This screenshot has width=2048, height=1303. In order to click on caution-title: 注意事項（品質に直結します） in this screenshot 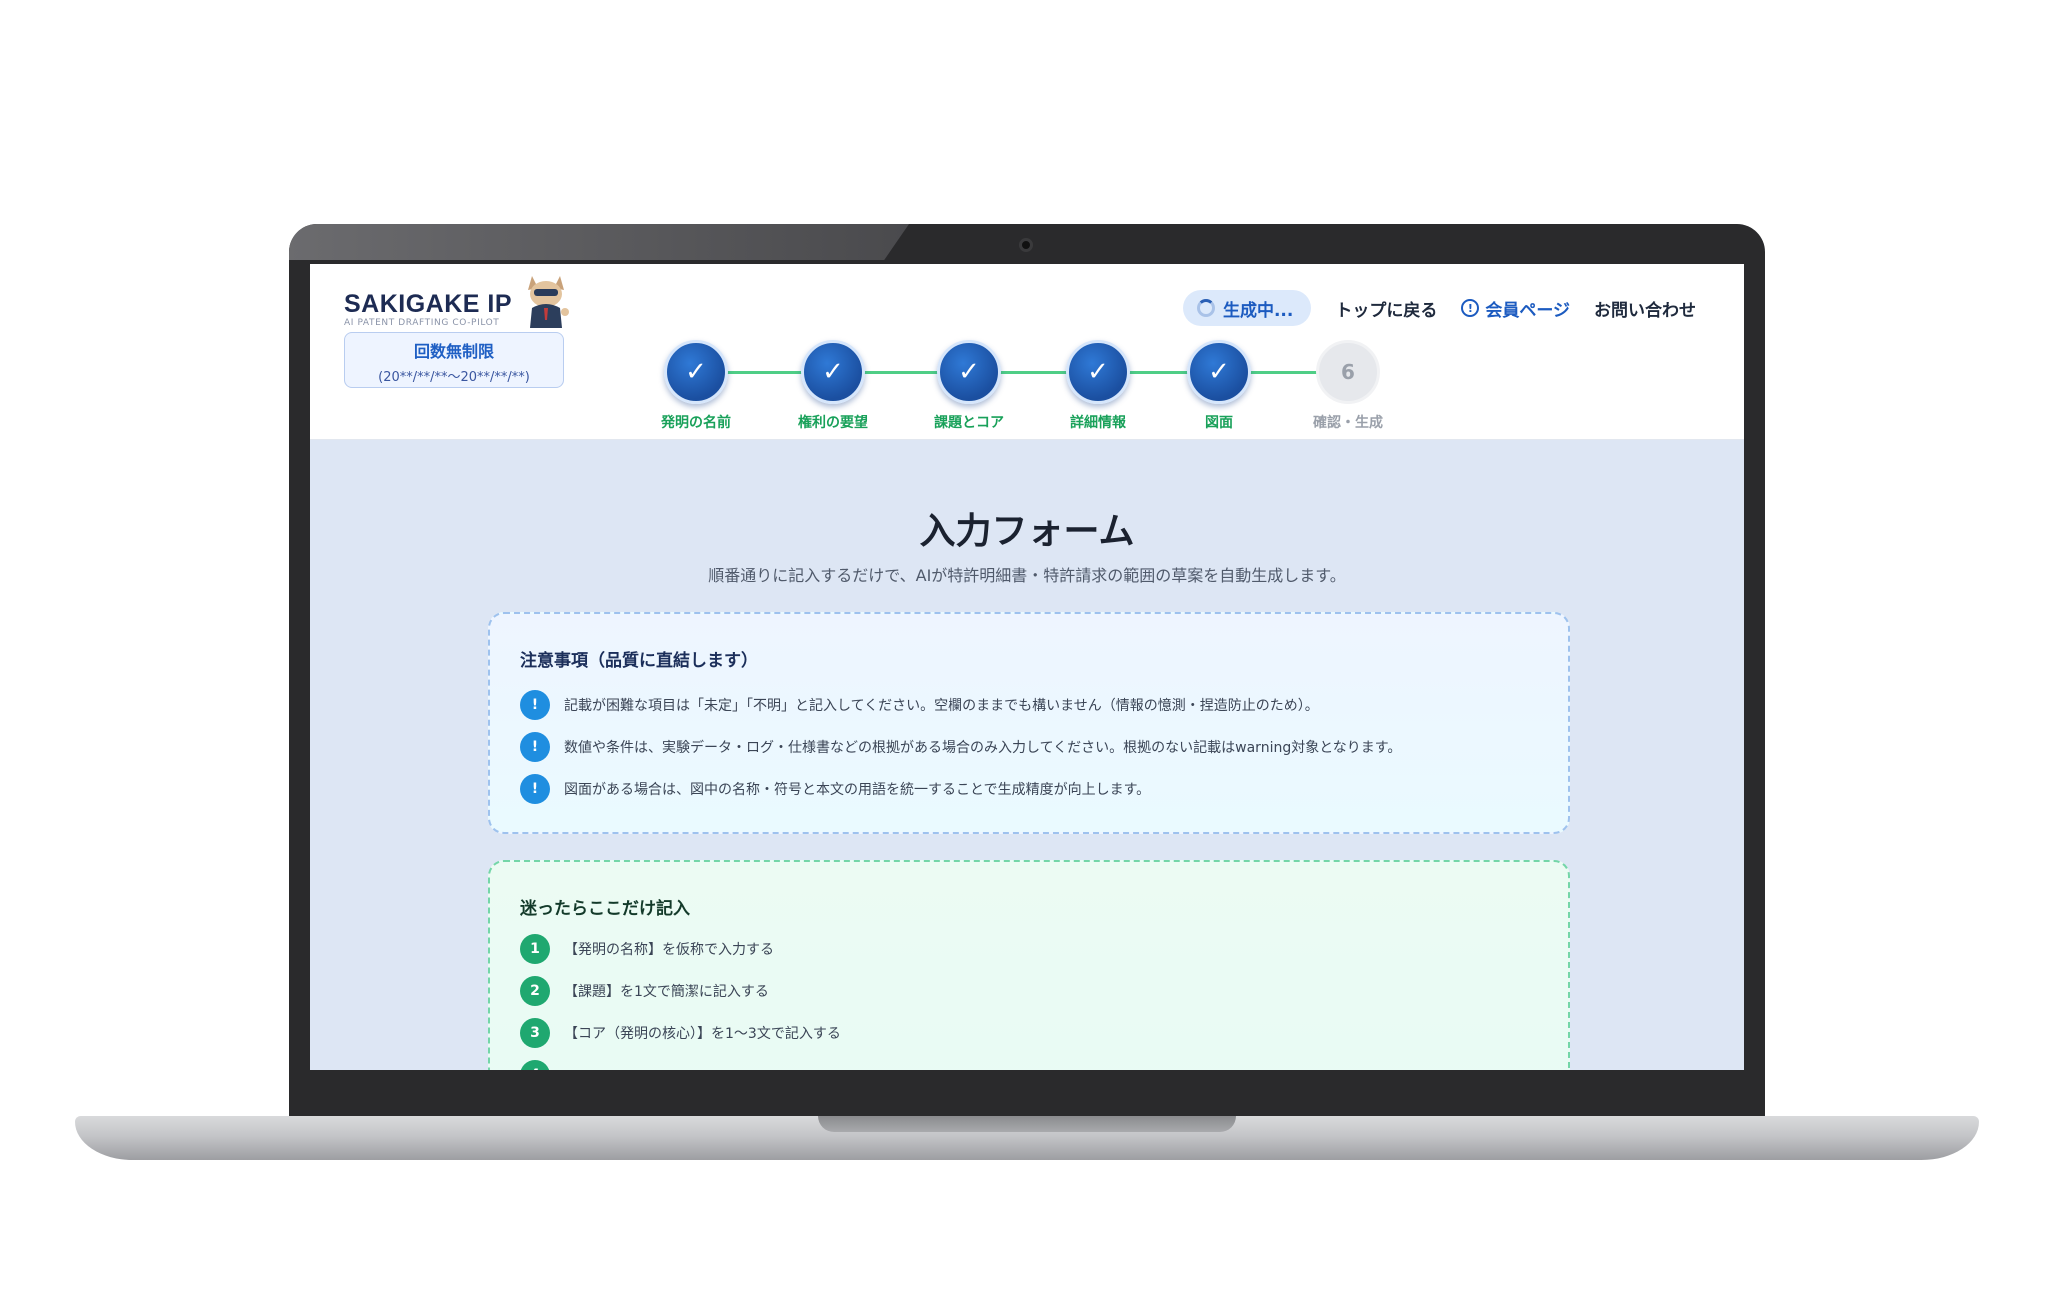, I will do `click(639, 661)`.